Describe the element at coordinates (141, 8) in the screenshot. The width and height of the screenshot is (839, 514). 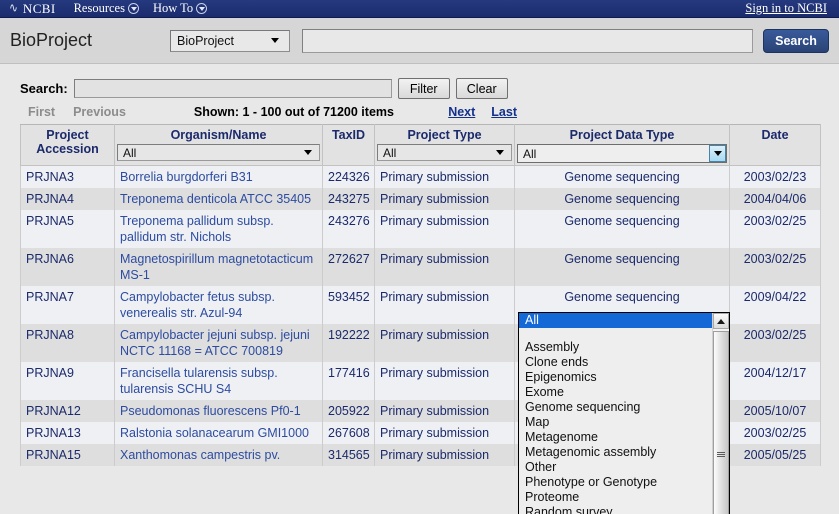
I see `ncbi-nav-menu: Resources How To` at that location.